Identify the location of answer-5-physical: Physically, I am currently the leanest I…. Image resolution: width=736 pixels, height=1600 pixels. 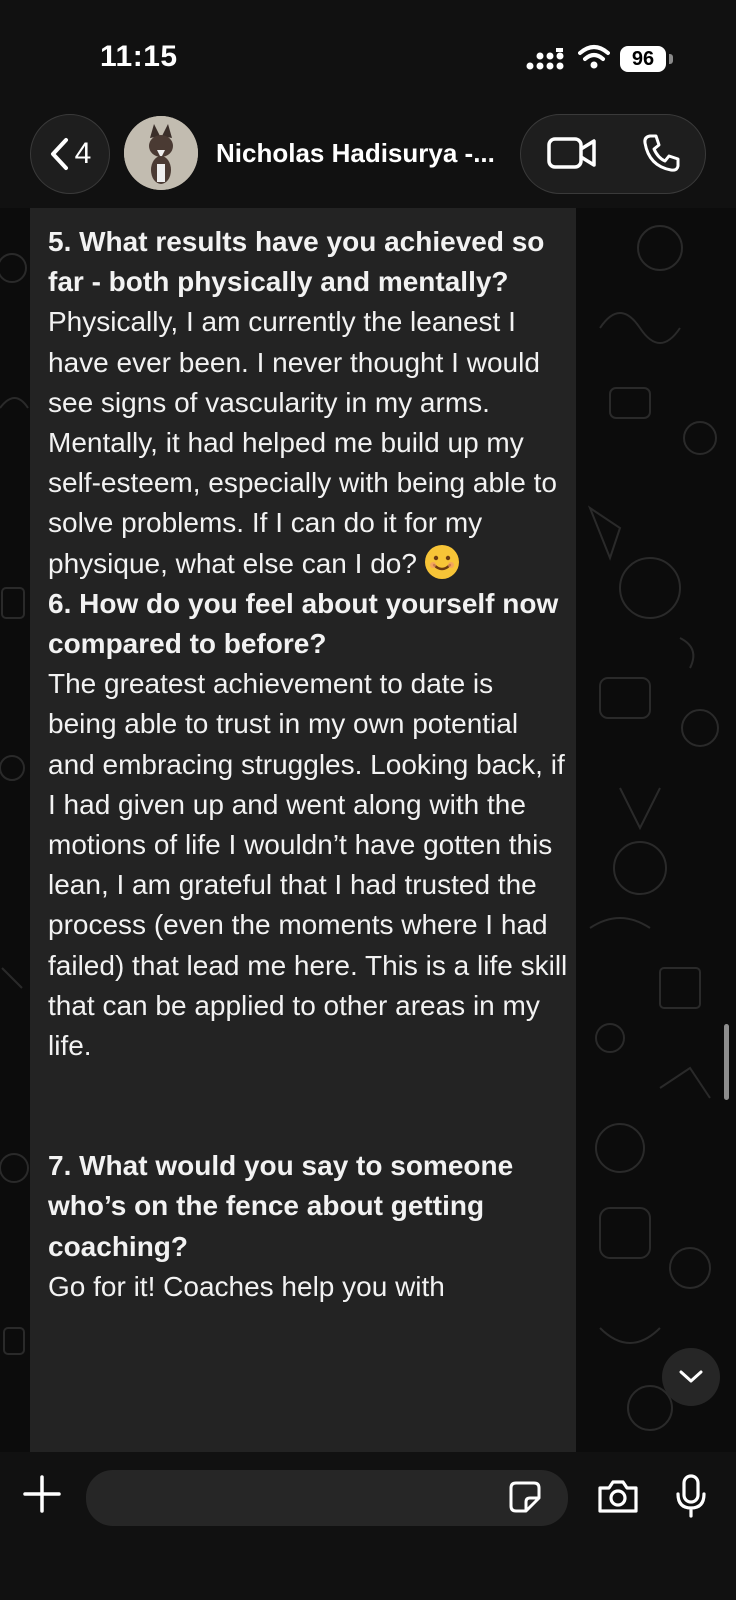
(294, 362).